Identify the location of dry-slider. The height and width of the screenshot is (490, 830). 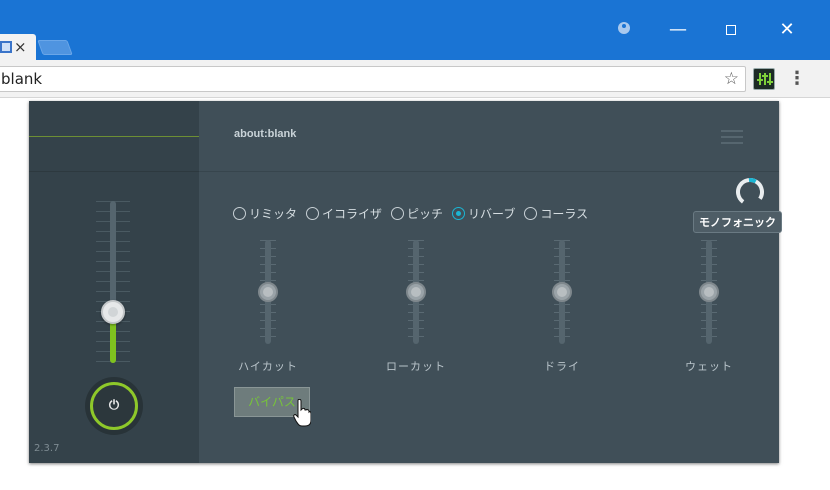
(562, 292).